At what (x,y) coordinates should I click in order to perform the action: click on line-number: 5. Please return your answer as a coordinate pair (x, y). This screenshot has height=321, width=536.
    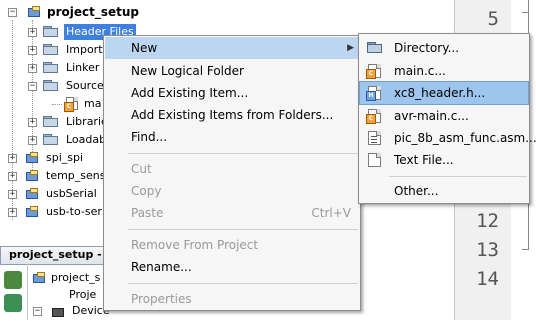
    Looking at the image, I should click on (493, 19).